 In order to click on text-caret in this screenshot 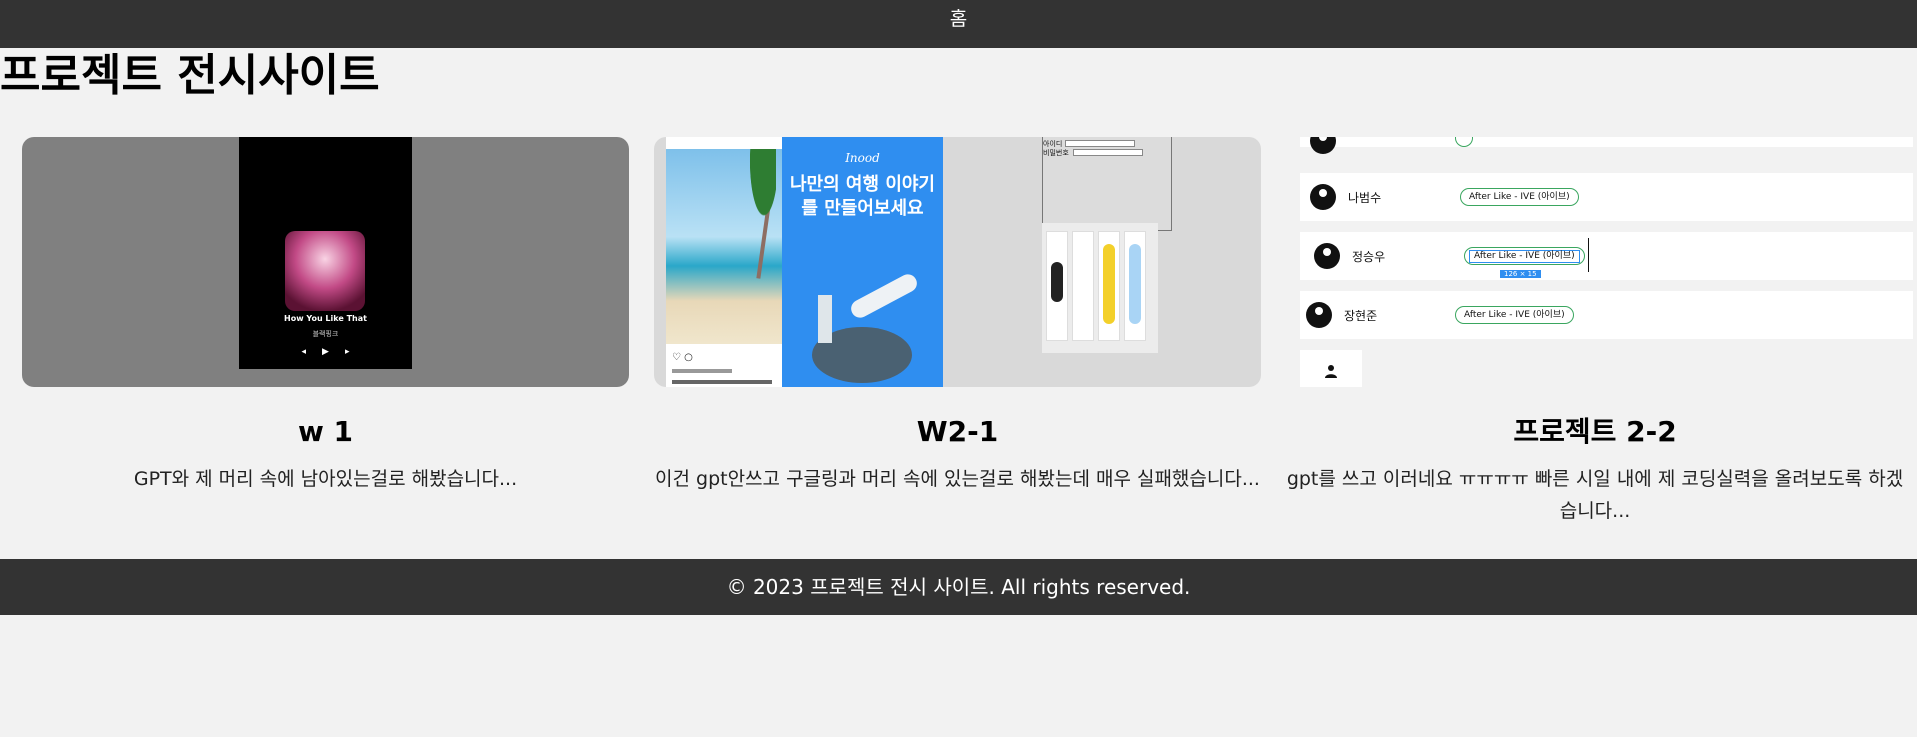, I will do `click(1588, 255)`.